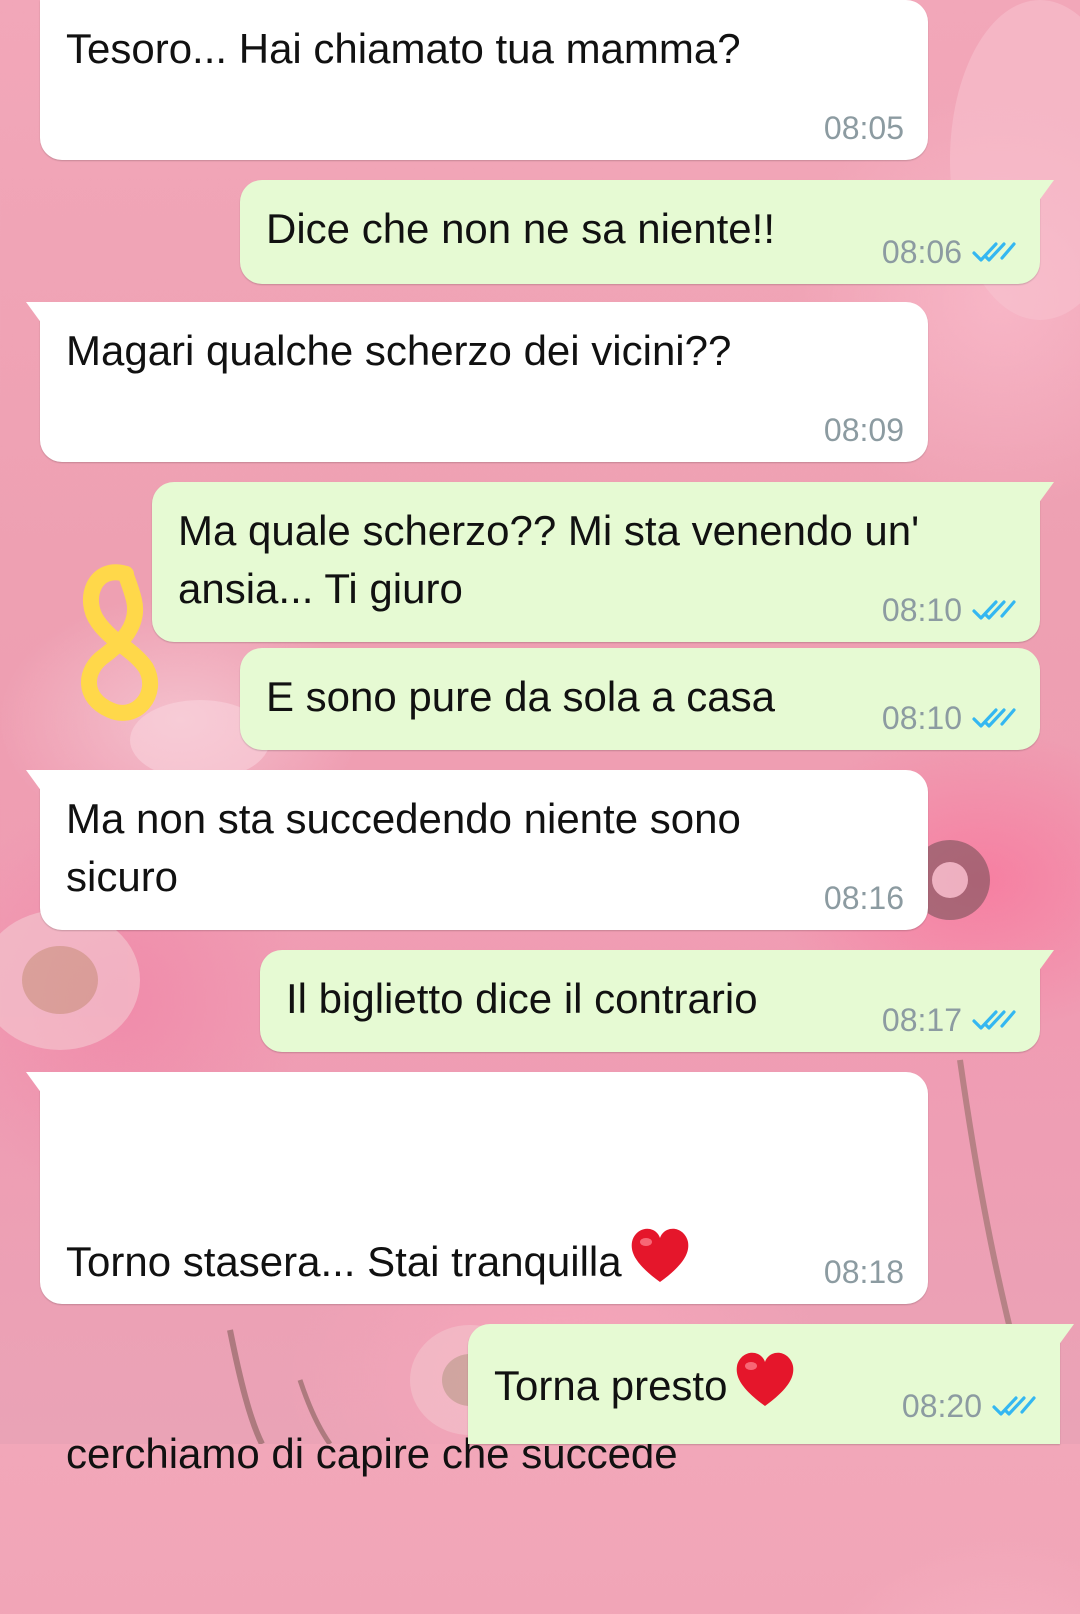  I want to click on message-time: 08:20, so click(941, 1406).